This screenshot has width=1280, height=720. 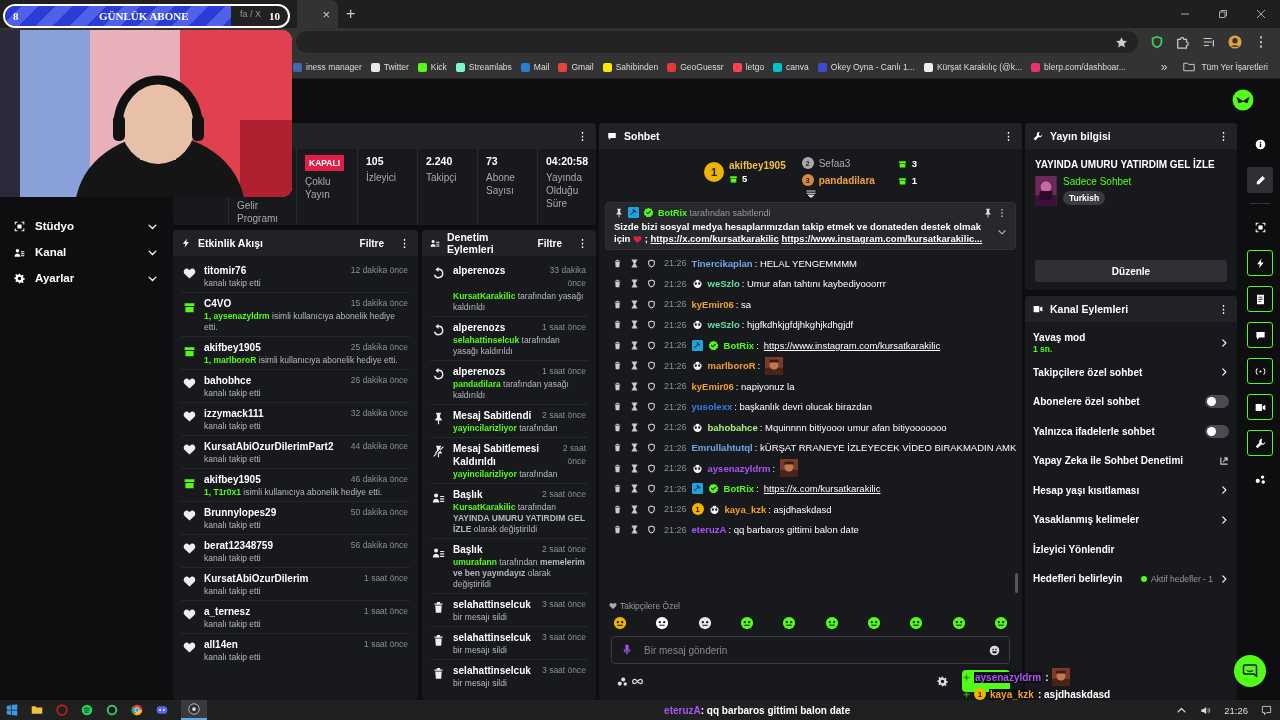 What do you see at coordinates (389, 67) in the screenshot?
I see `bookmark: Twitter` at bounding box center [389, 67].